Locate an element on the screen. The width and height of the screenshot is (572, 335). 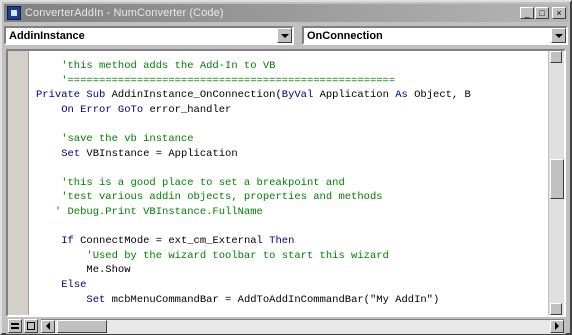
code-token: ConnectMode = ext_cm_External is located at coordinates (171, 241).